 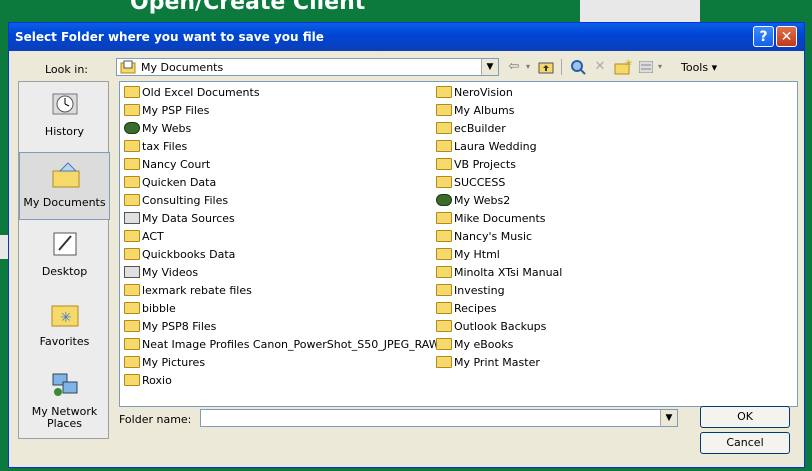 I want to click on folder-item: Recipes, so click(x=466, y=309).